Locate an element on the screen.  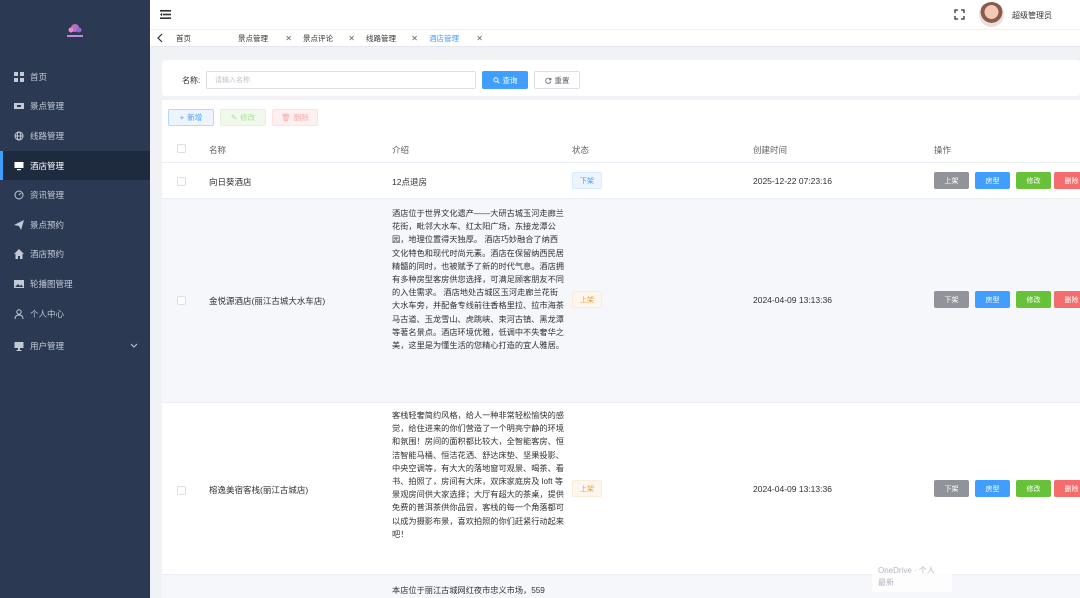
sidebar-item-4: 资讯管理 is located at coordinates (75, 195).